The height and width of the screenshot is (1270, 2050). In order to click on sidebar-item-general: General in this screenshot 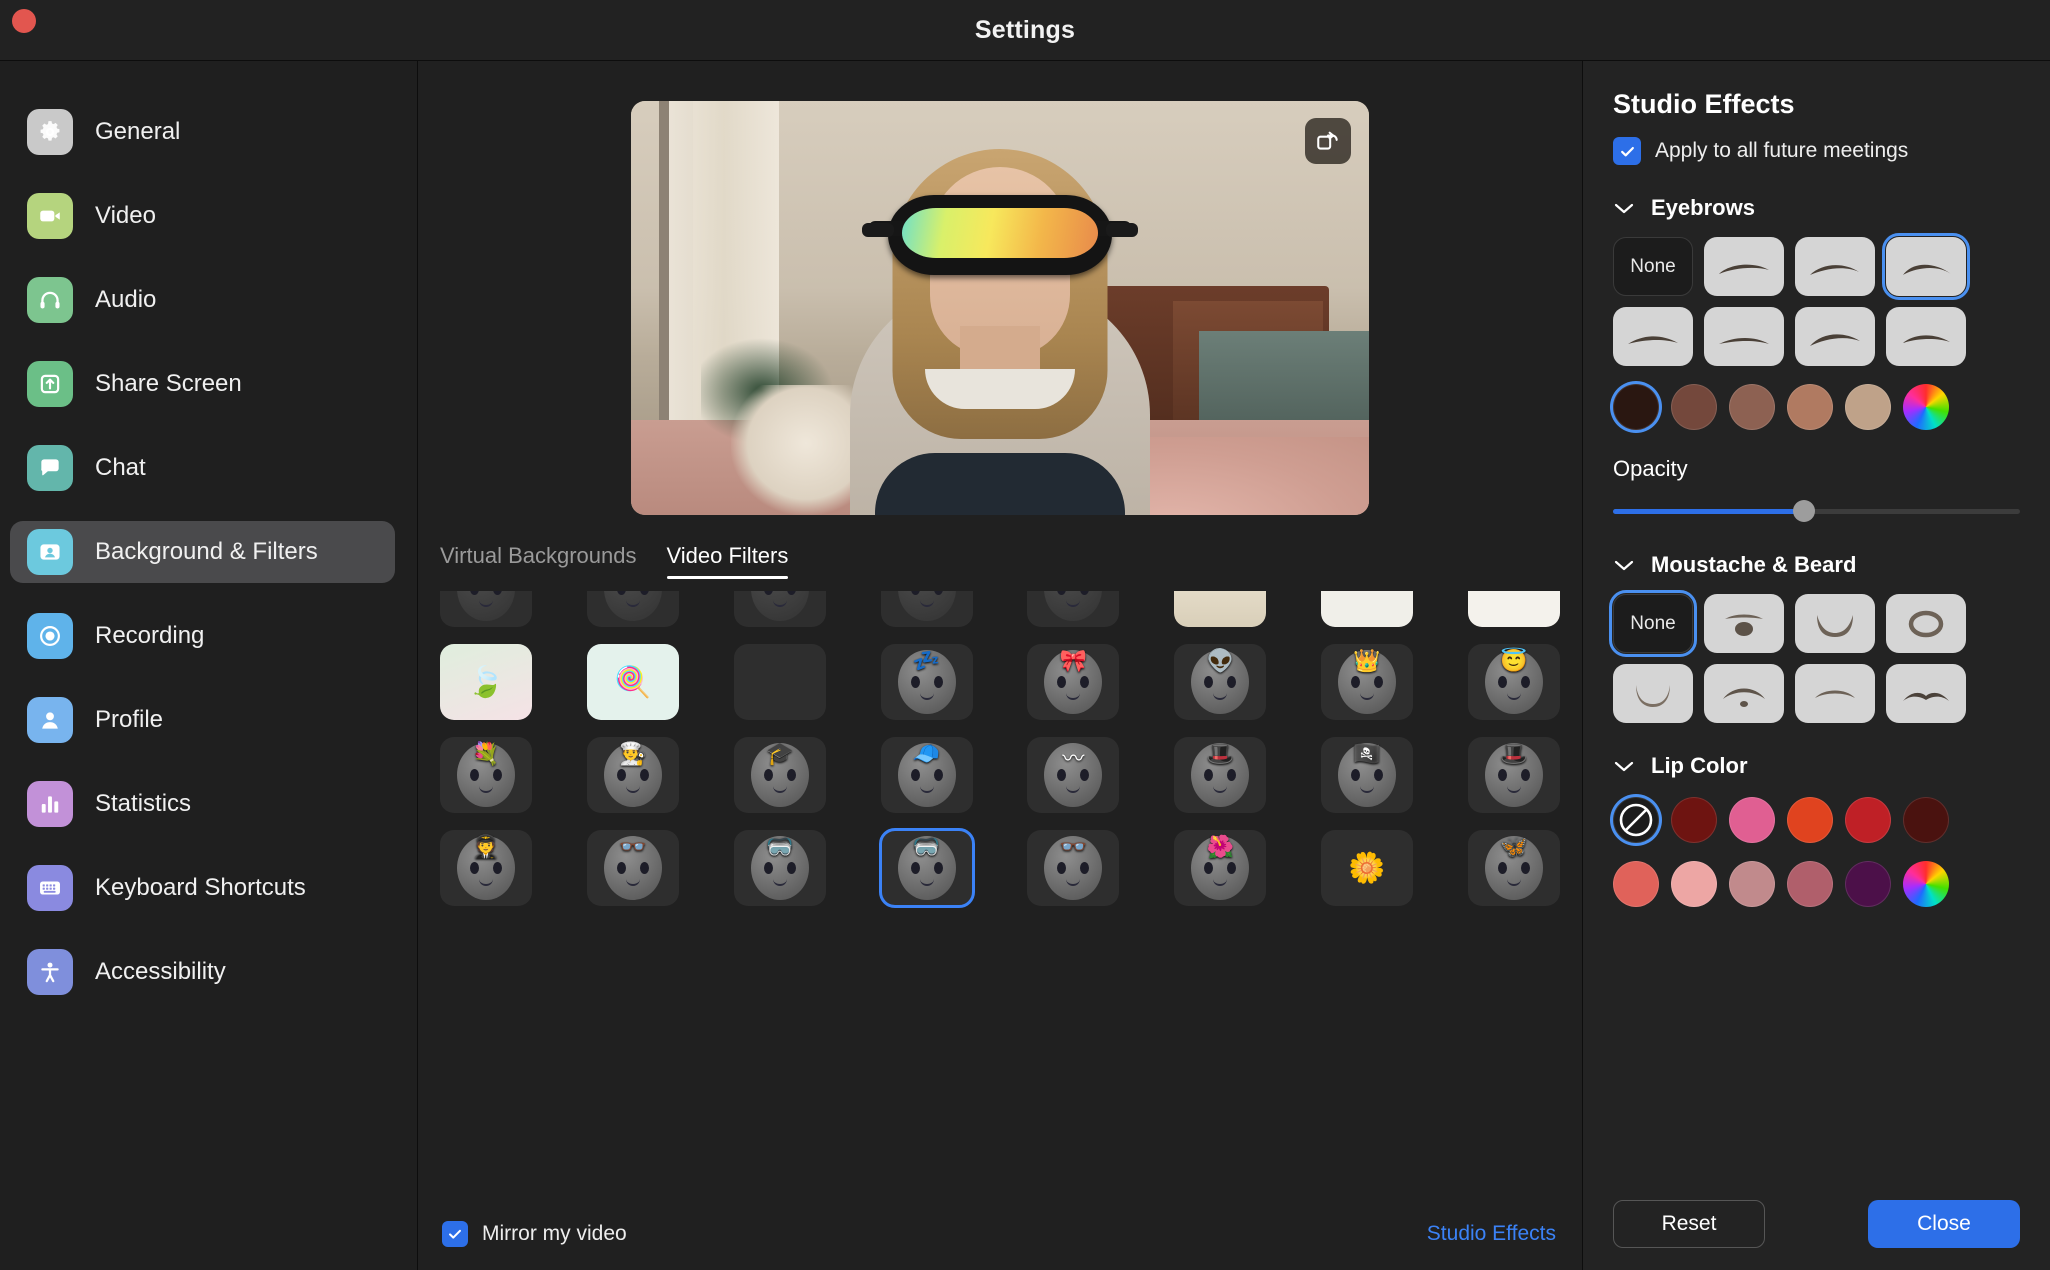, I will do `click(202, 132)`.